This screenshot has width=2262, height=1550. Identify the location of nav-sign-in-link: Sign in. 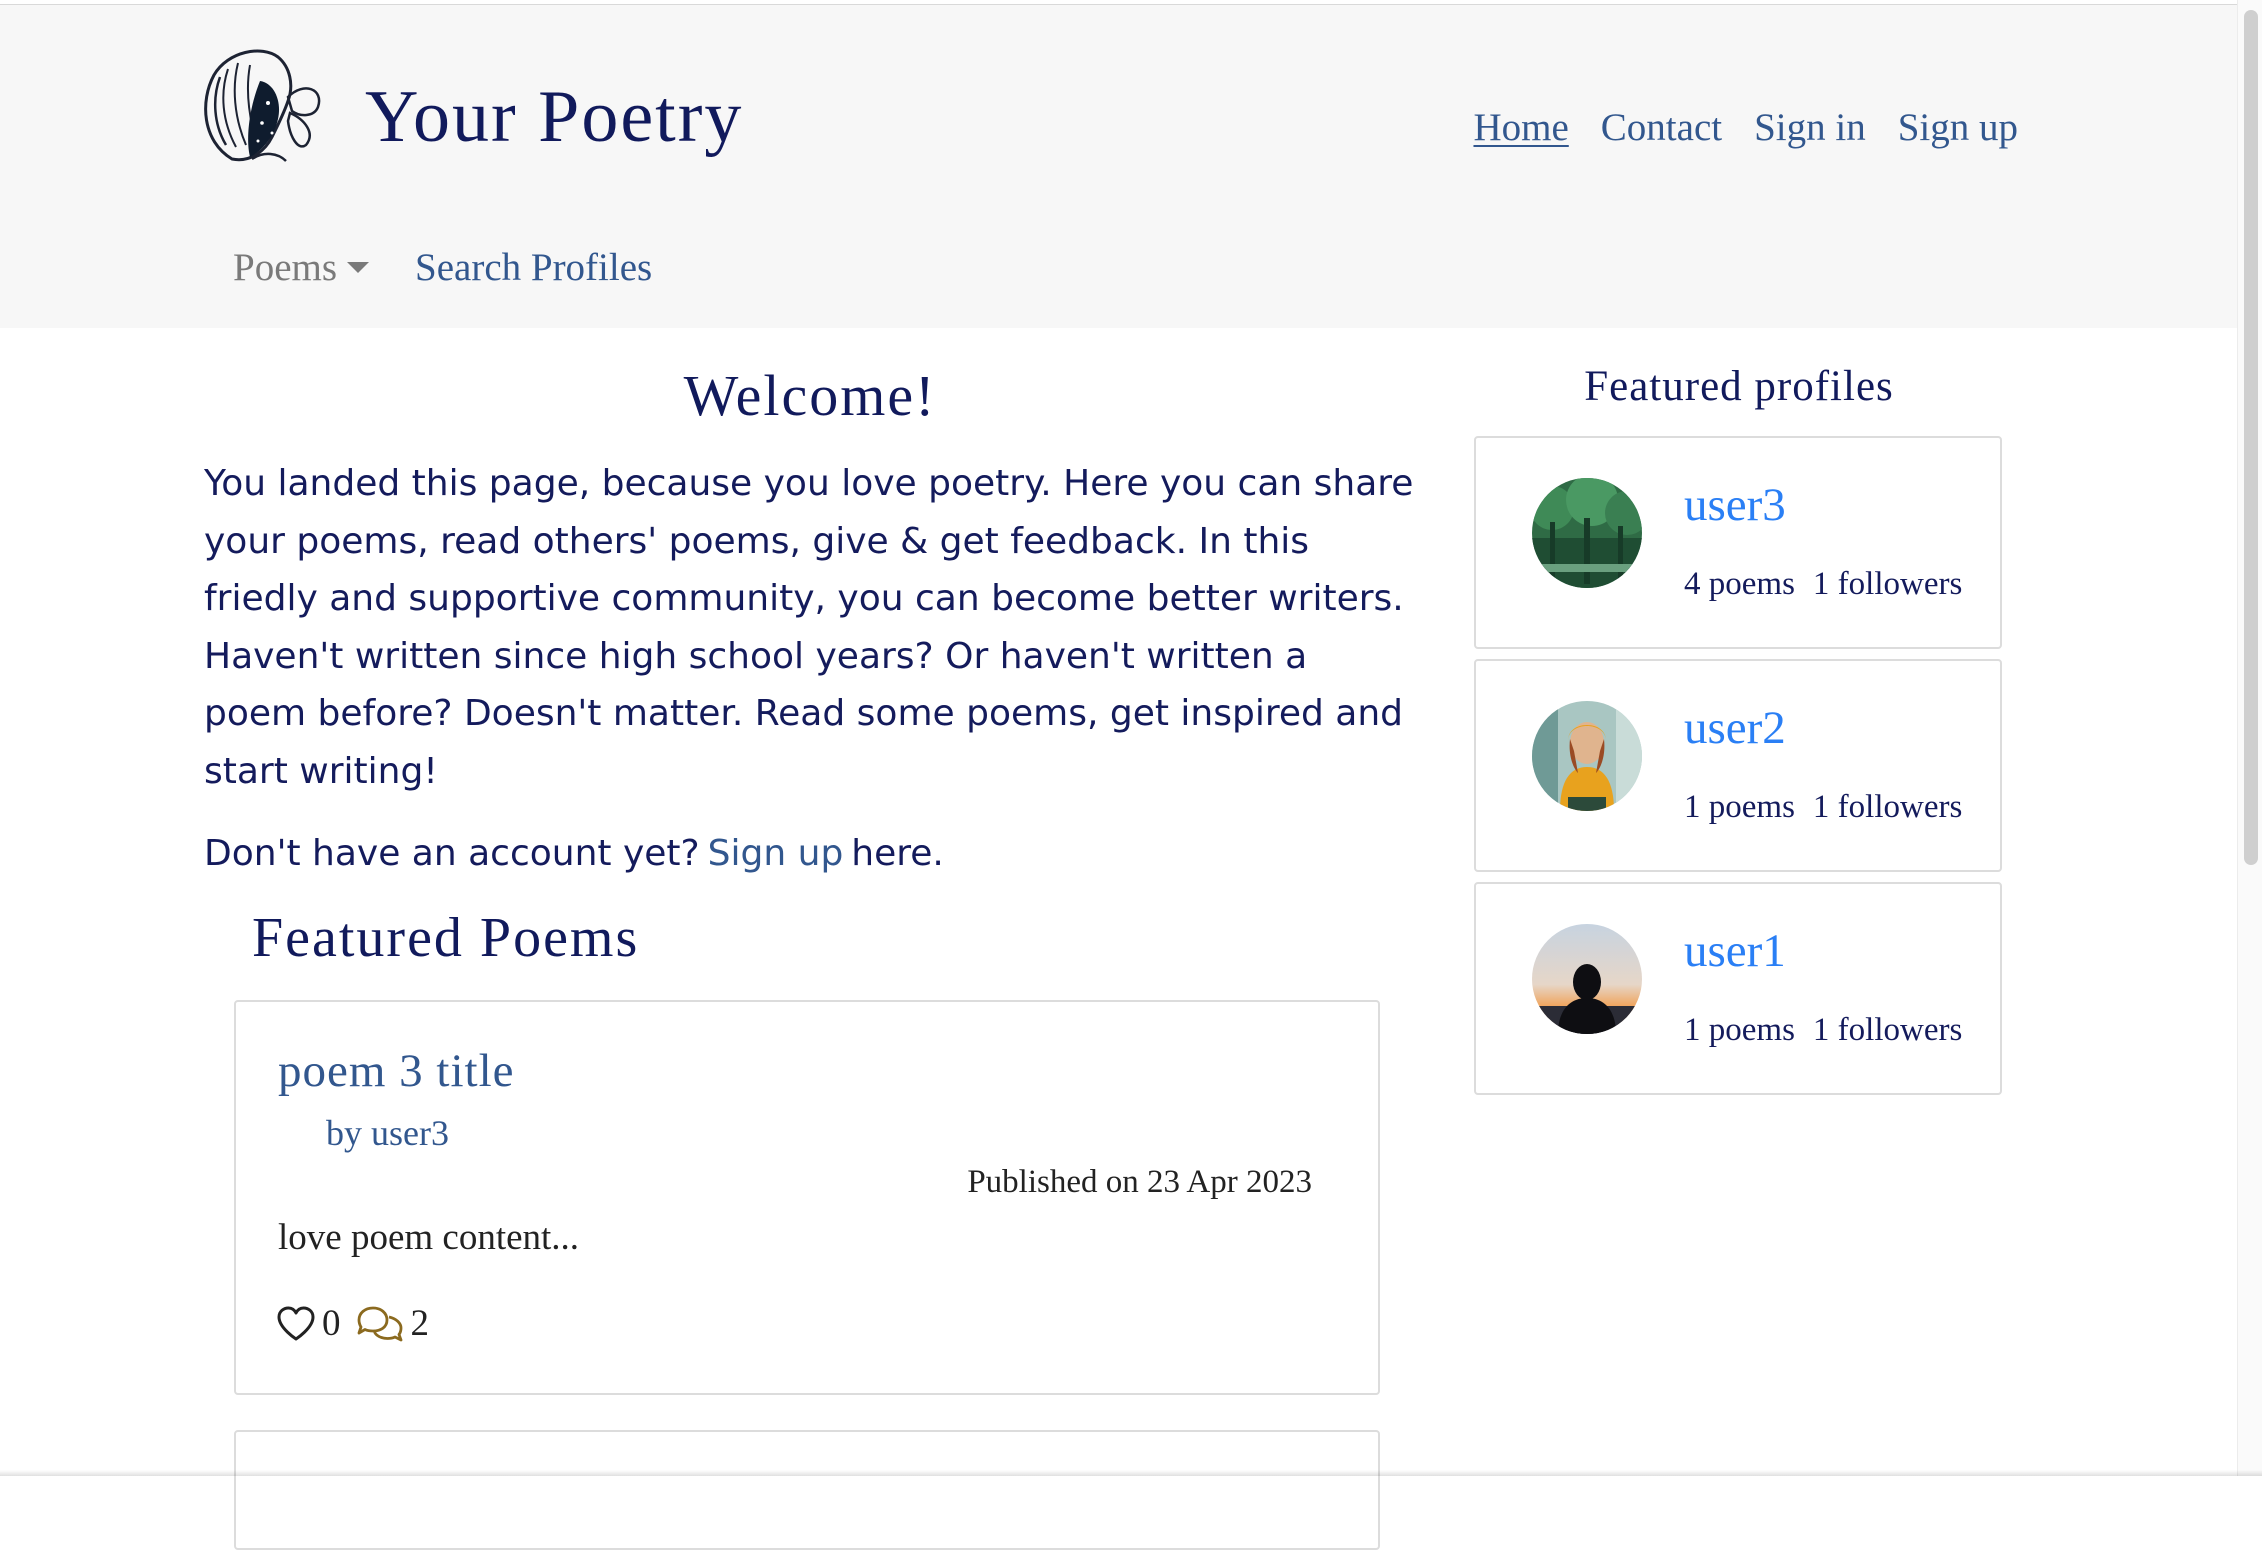
(1810, 127).